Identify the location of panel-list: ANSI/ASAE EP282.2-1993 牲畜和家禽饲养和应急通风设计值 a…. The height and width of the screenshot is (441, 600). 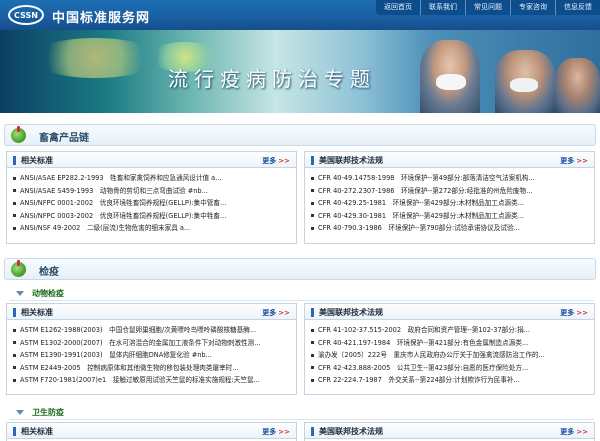
(151, 202).